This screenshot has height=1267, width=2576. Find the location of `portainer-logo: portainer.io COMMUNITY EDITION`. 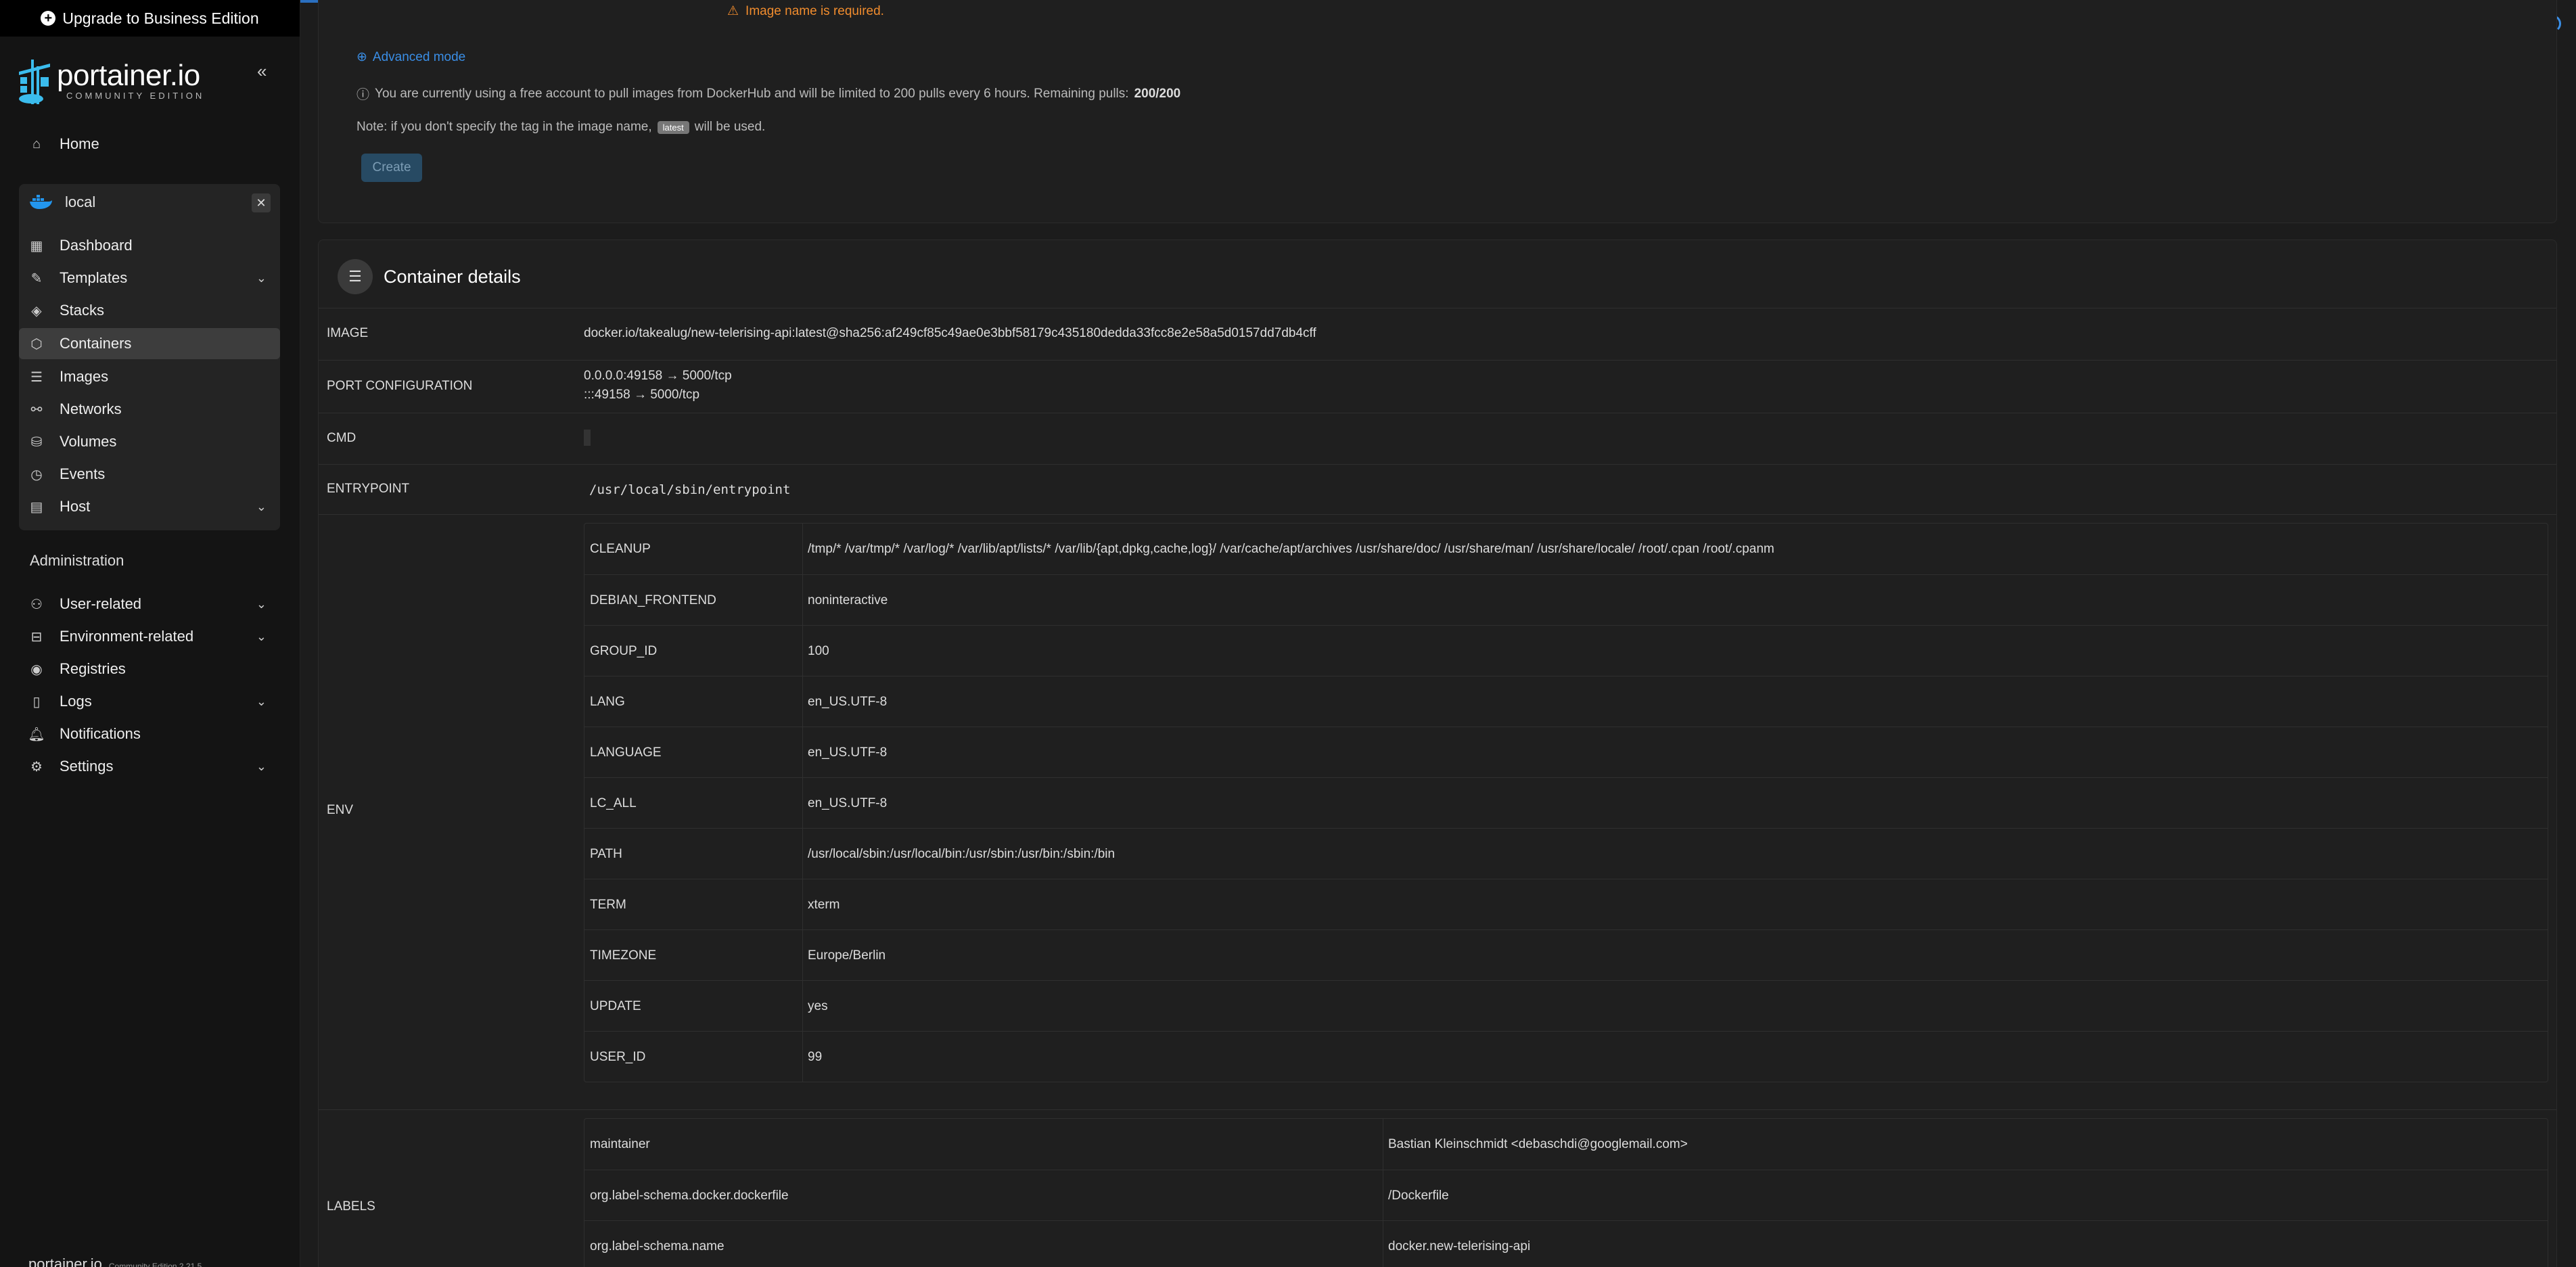

portainer-logo: portainer.io COMMUNITY EDITION is located at coordinates (151, 80).